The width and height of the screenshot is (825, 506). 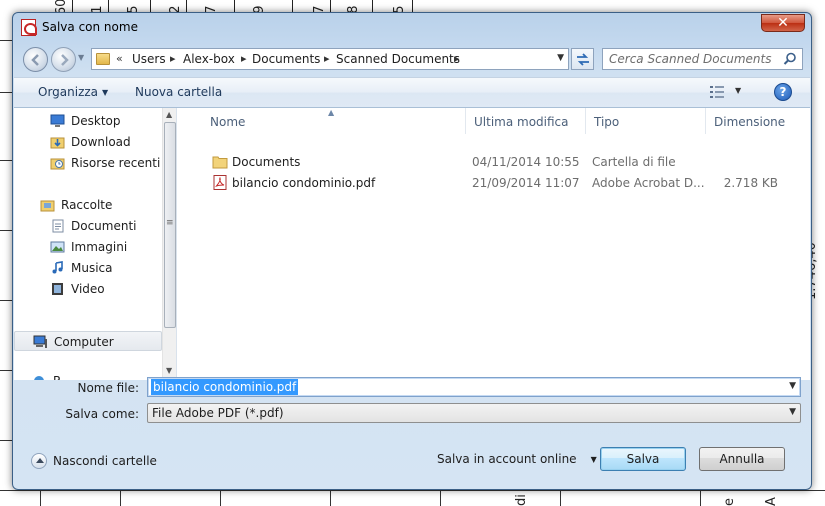 I want to click on close-icon: ✕, so click(x=783, y=23).